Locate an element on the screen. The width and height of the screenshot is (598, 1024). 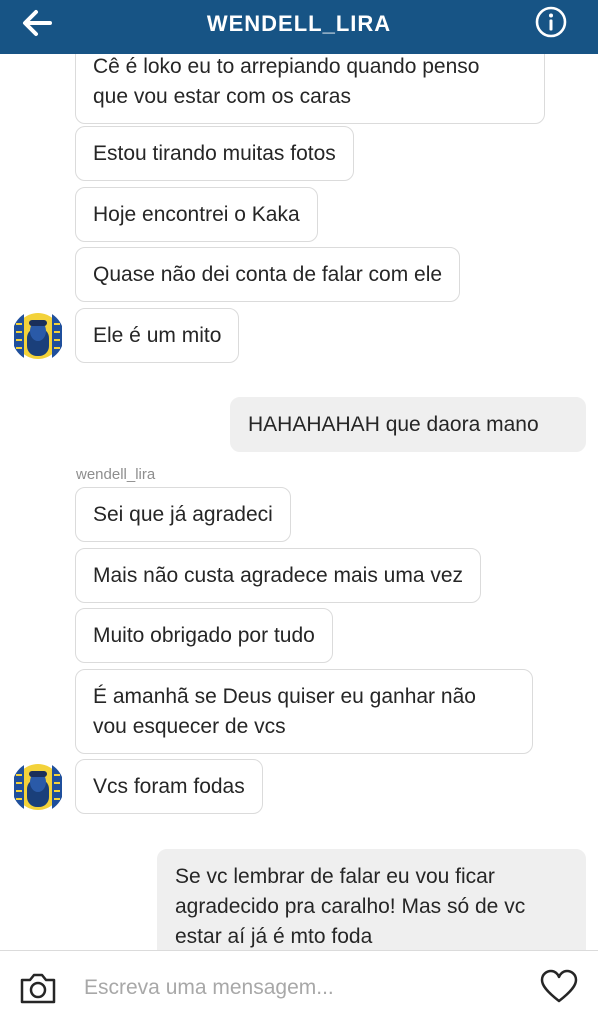
message-bubble: Sei que já agradeci is located at coordinates (183, 514).